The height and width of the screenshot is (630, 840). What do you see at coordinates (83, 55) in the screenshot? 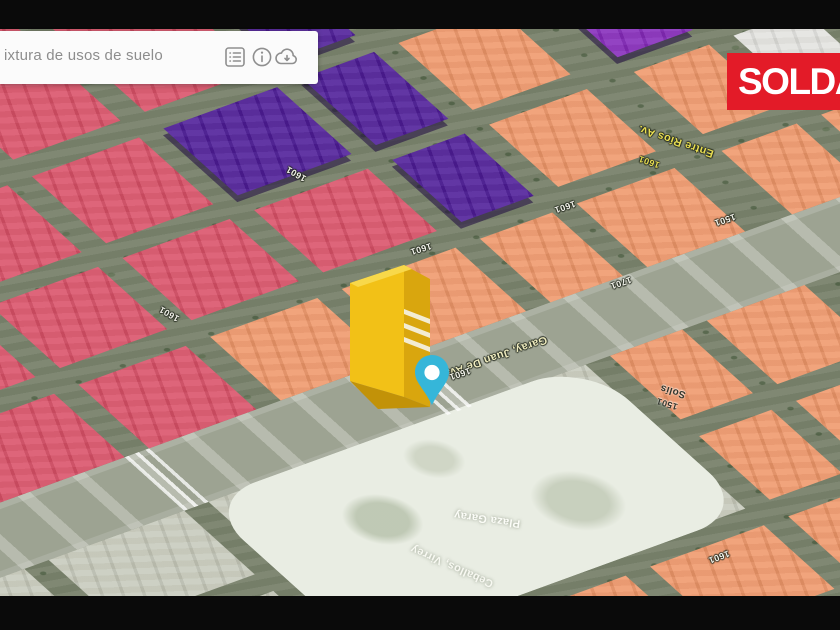
I see `panel-title: ixtura de usos de suelo` at bounding box center [83, 55].